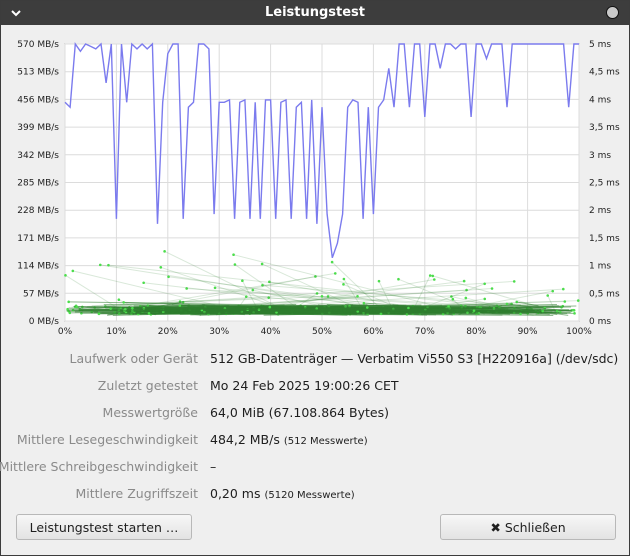 This screenshot has width=630, height=556. What do you see at coordinates (136, 493) in the screenshot?
I see `avg-access-label: Mittlere Zugriffszeit` at bounding box center [136, 493].